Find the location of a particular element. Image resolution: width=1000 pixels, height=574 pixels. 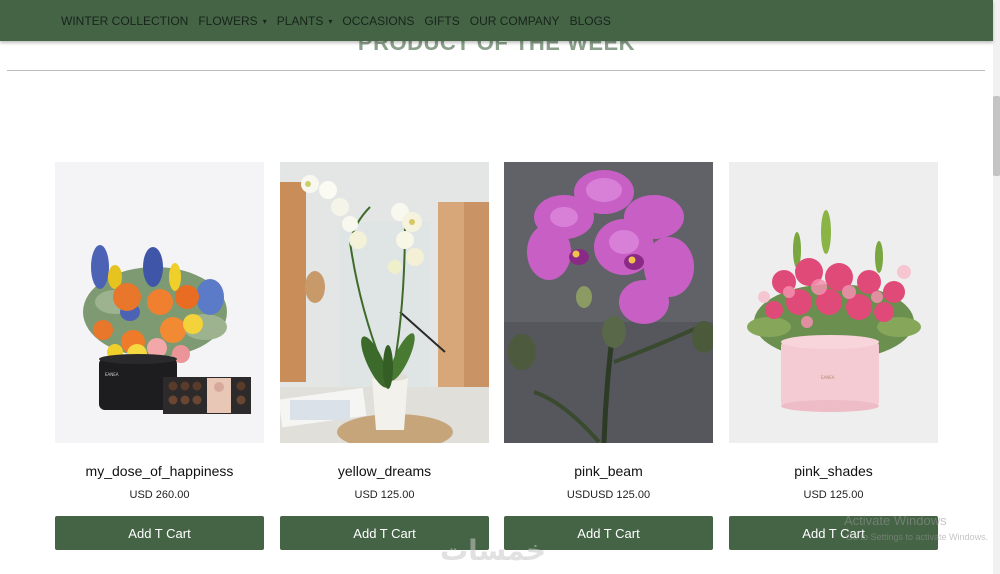

nav-item-occasions: OCCASIONS is located at coordinates (378, 21).